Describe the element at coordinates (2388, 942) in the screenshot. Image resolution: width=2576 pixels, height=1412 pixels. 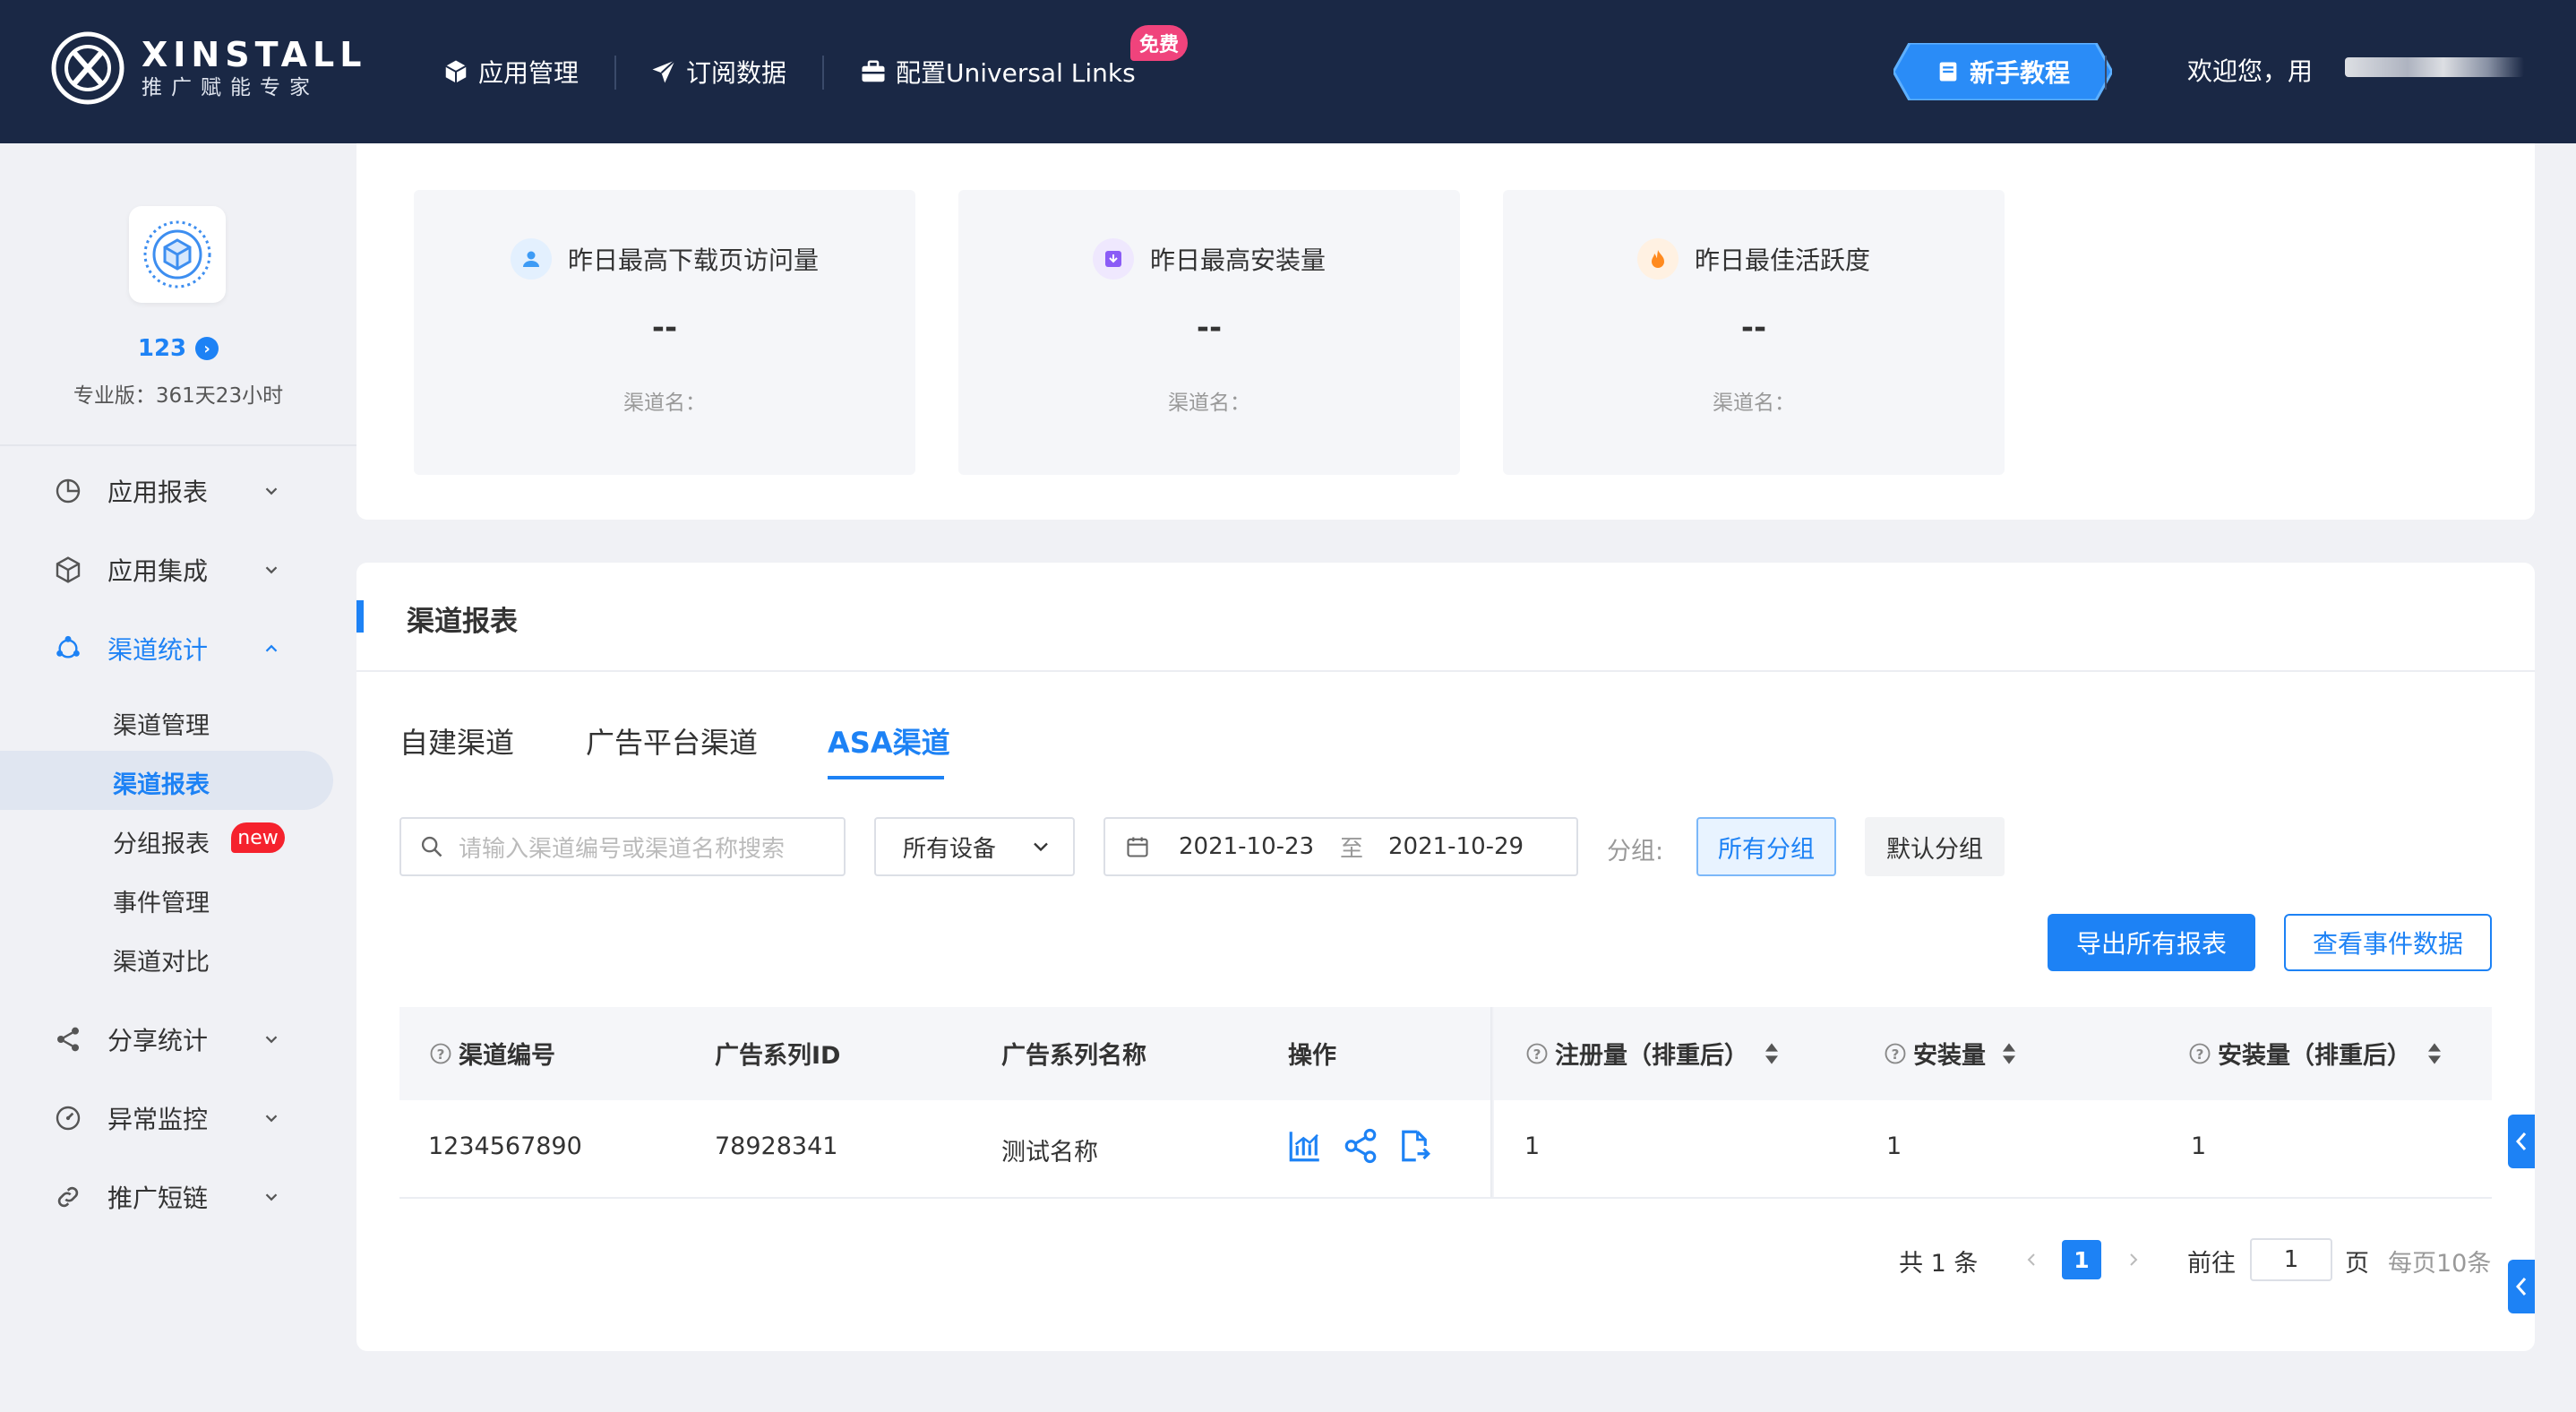
I see `view-event-data-button: 查看事件数据` at that location.